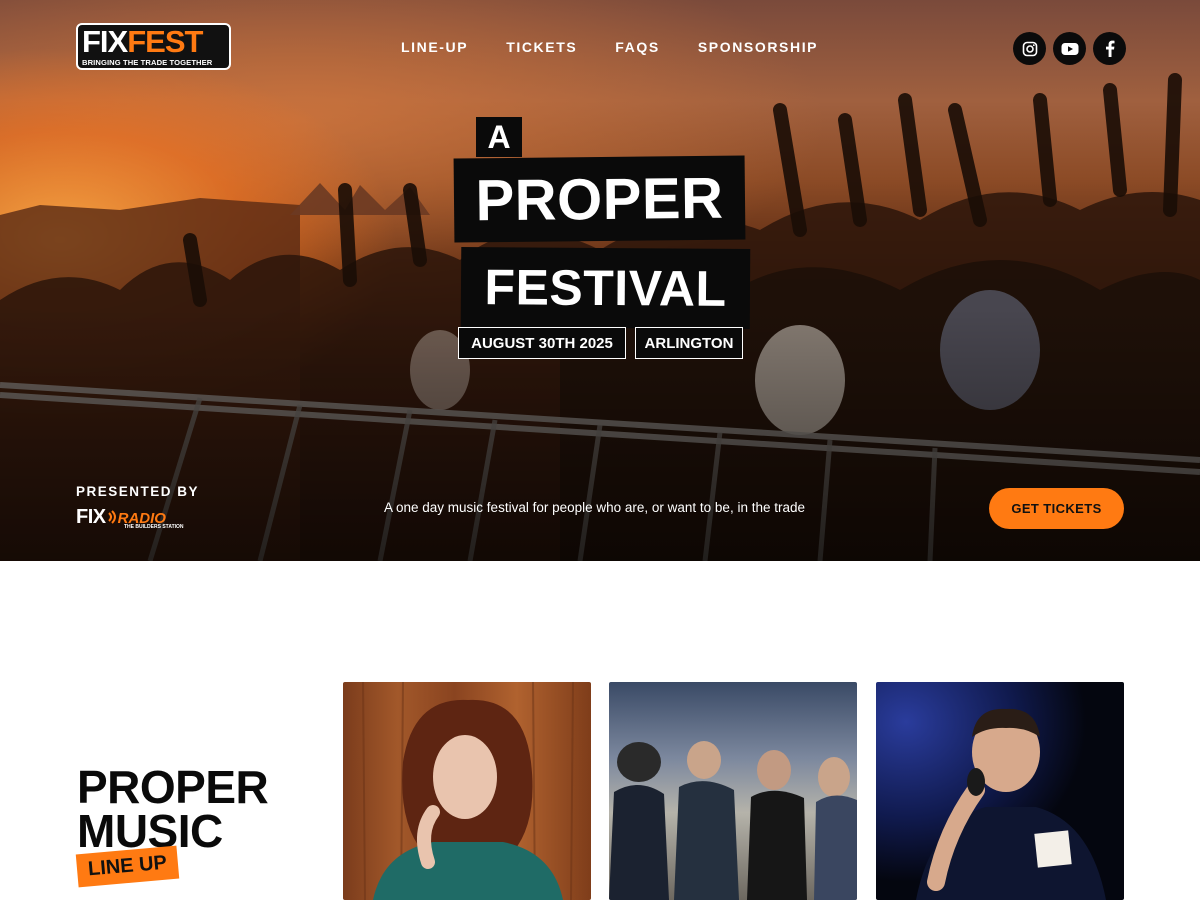  What do you see at coordinates (1056, 508) in the screenshot?
I see `get-tickets-button: GET TICKETS` at bounding box center [1056, 508].